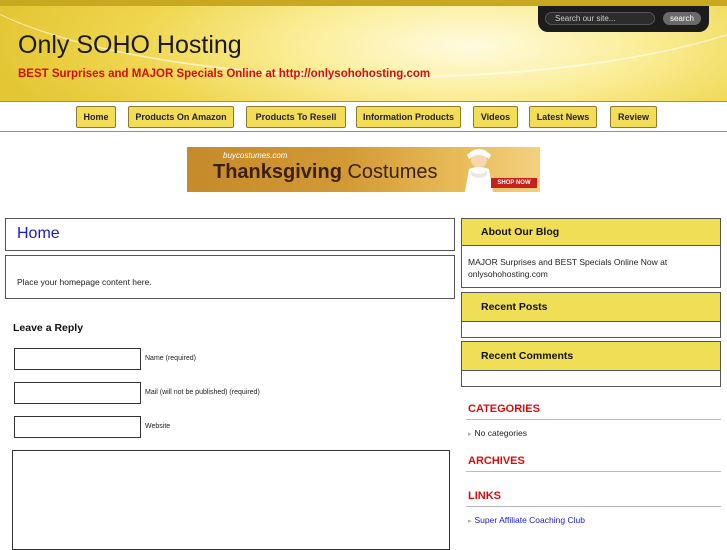  What do you see at coordinates (496, 461) in the screenshot?
I see `archives-title: ARCHIVES` at bounding box center [496, 461].